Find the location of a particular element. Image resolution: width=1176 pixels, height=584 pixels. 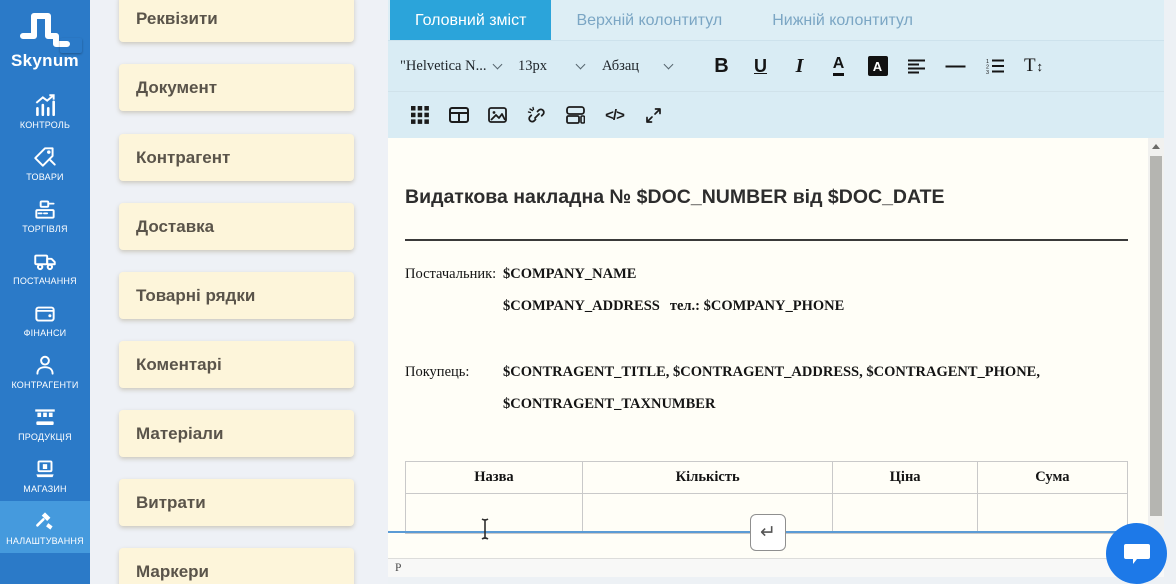

font-size-value: 13px is located at coordinates (532, 65).